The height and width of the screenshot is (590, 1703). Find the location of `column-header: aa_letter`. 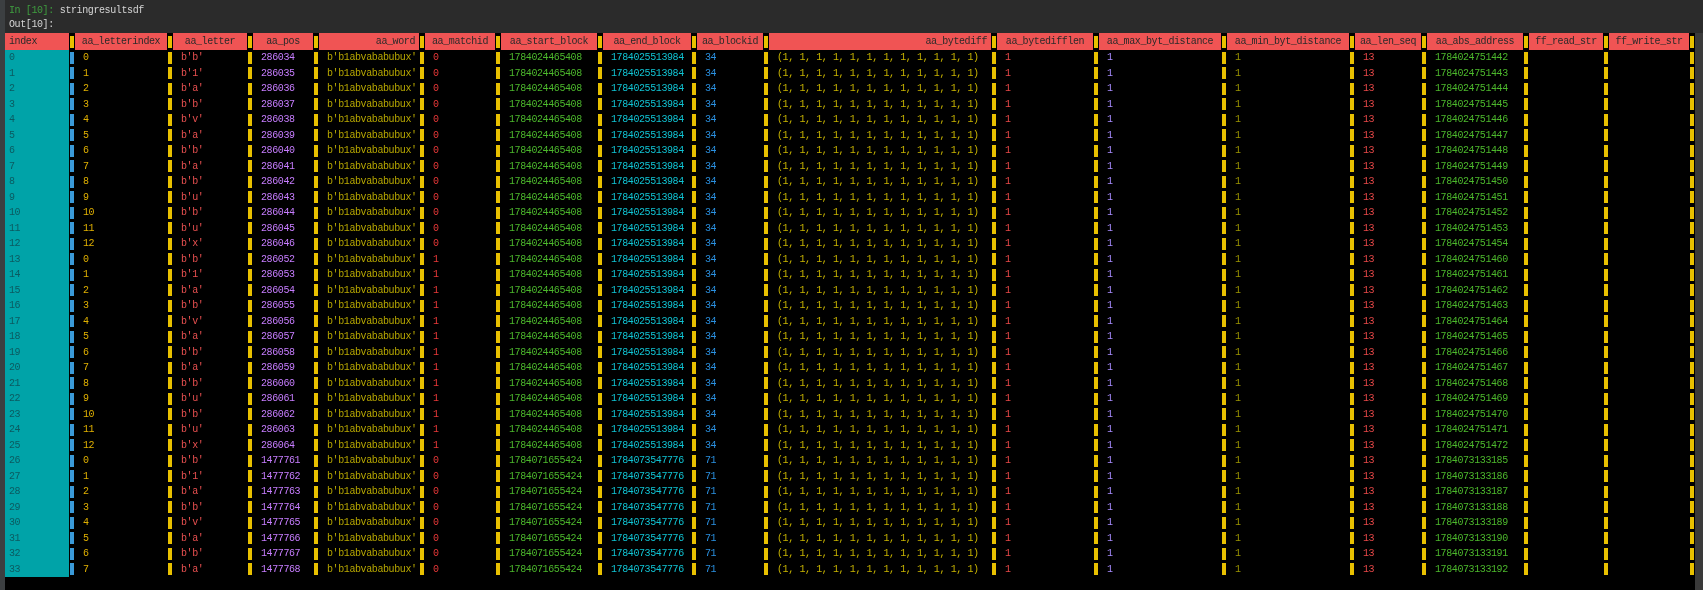

column-header: aa_letter is located at coordinates (210, 41).